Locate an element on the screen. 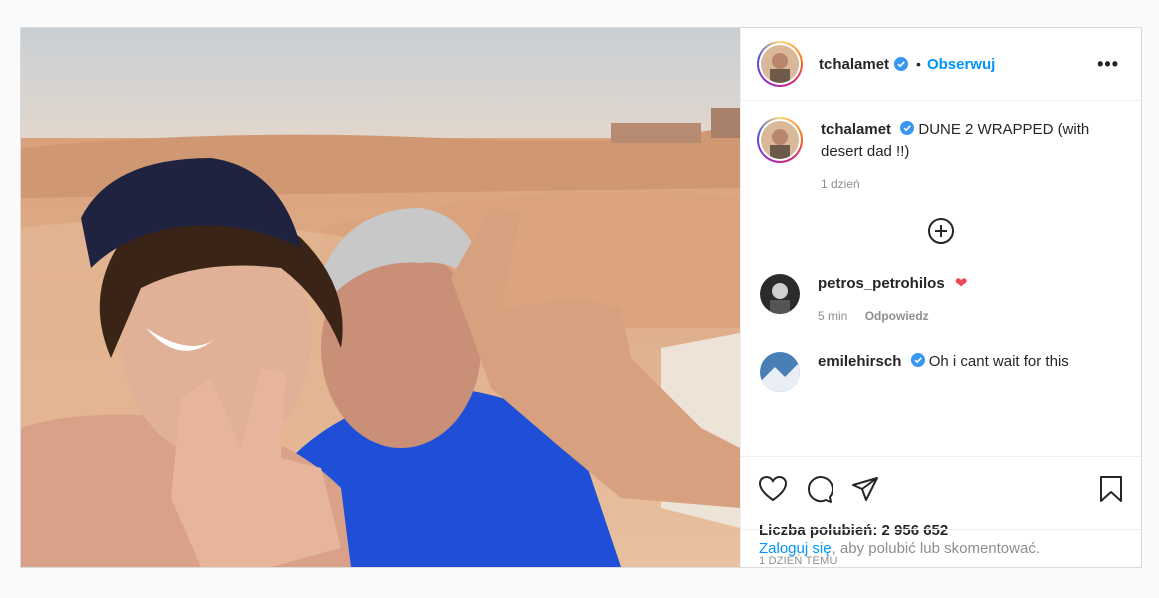 The width and height of the screenshot is (1159, 598). caption-avatar is located at coordinates (780, 140).